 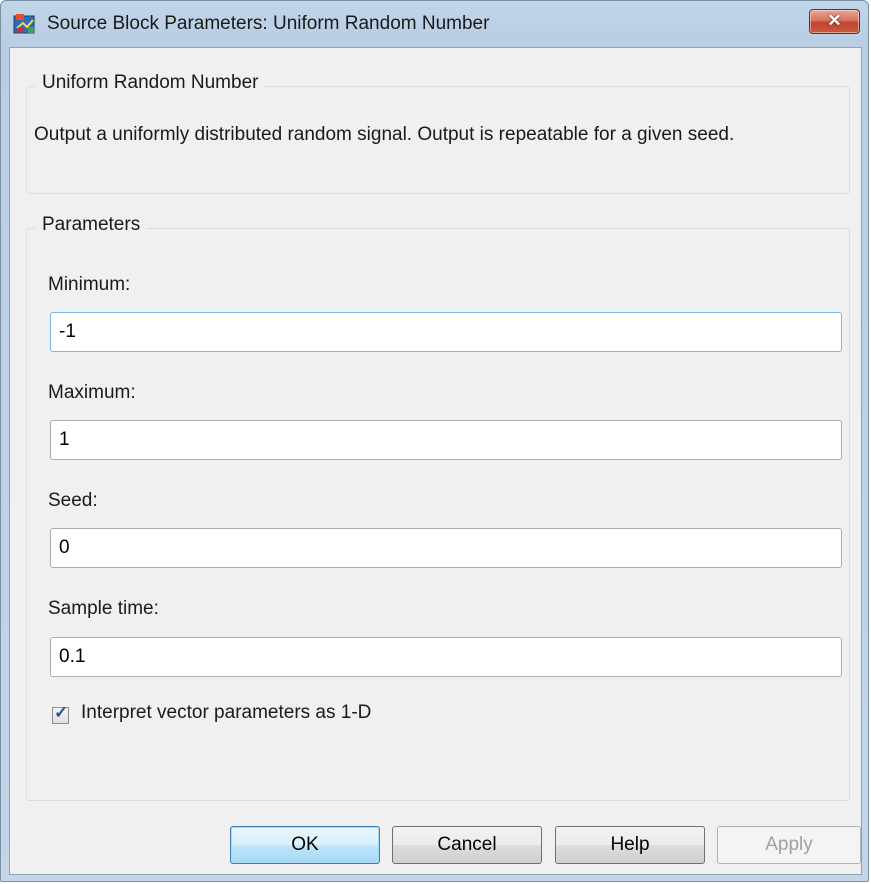 I want to click on block-name-heading: Uniform Random Number, so click(x=150, y=83).